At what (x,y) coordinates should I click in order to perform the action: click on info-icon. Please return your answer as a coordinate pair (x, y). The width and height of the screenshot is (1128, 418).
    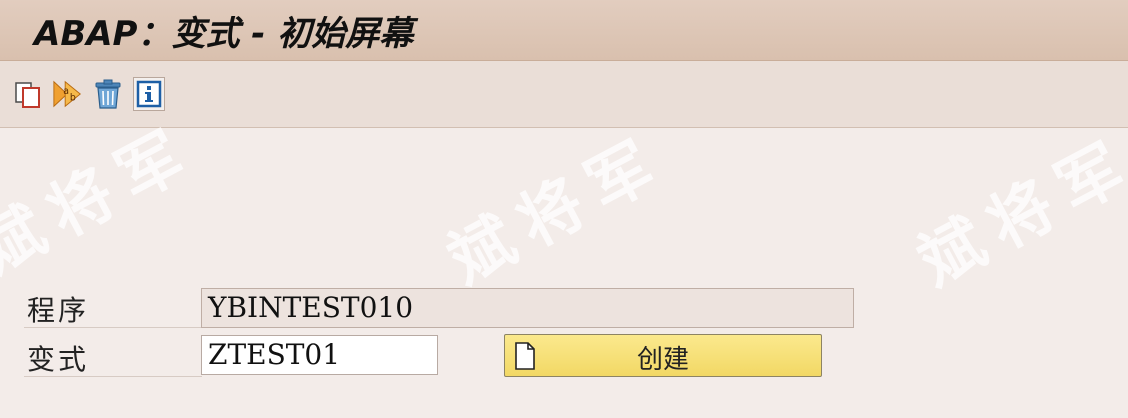
    Looking at the image, I should click on (149, 94).